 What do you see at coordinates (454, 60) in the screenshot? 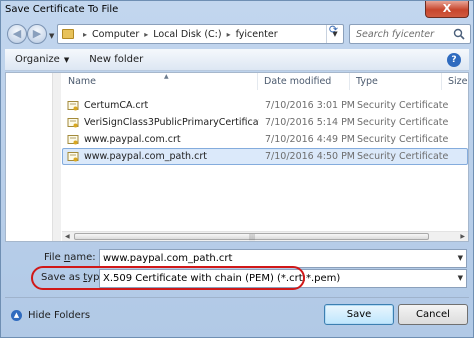
I see `help-icon: ?` at bounding box center [454, 60].